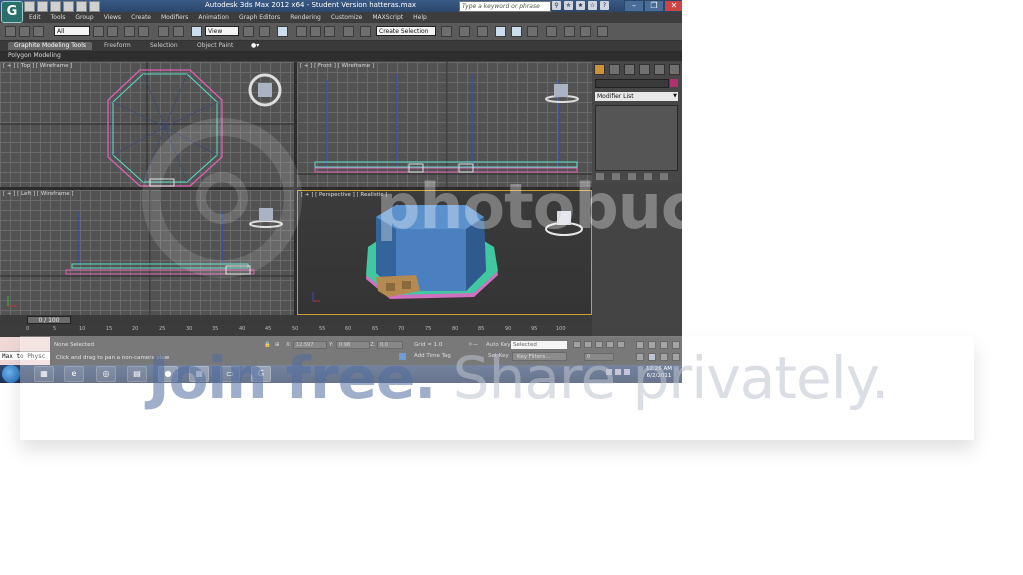 This screenshot has width=1023, height=575. I want to click on start-button, so click(11, 374).